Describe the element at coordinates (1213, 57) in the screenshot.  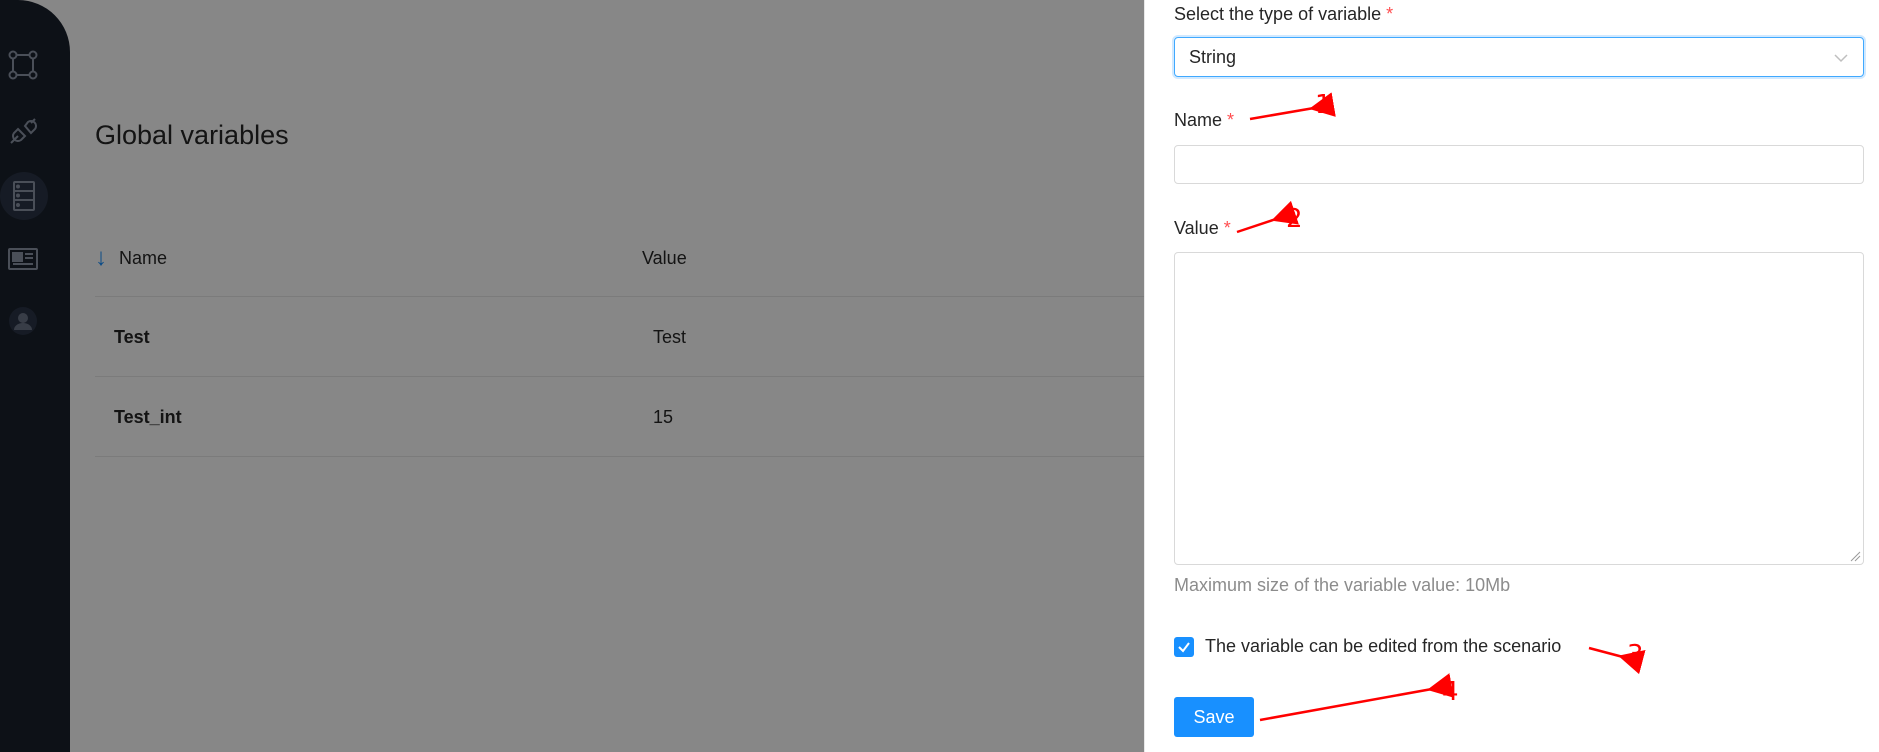
I see `select-value: String` at that location.